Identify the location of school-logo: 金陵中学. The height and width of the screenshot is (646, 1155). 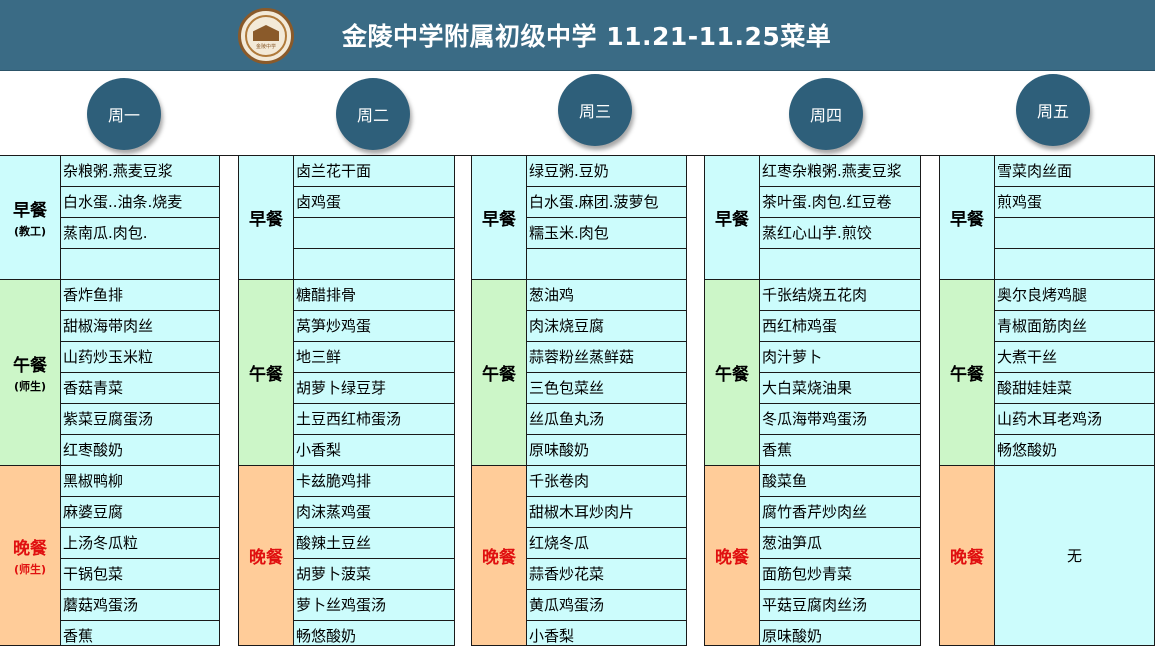
(266, 36).